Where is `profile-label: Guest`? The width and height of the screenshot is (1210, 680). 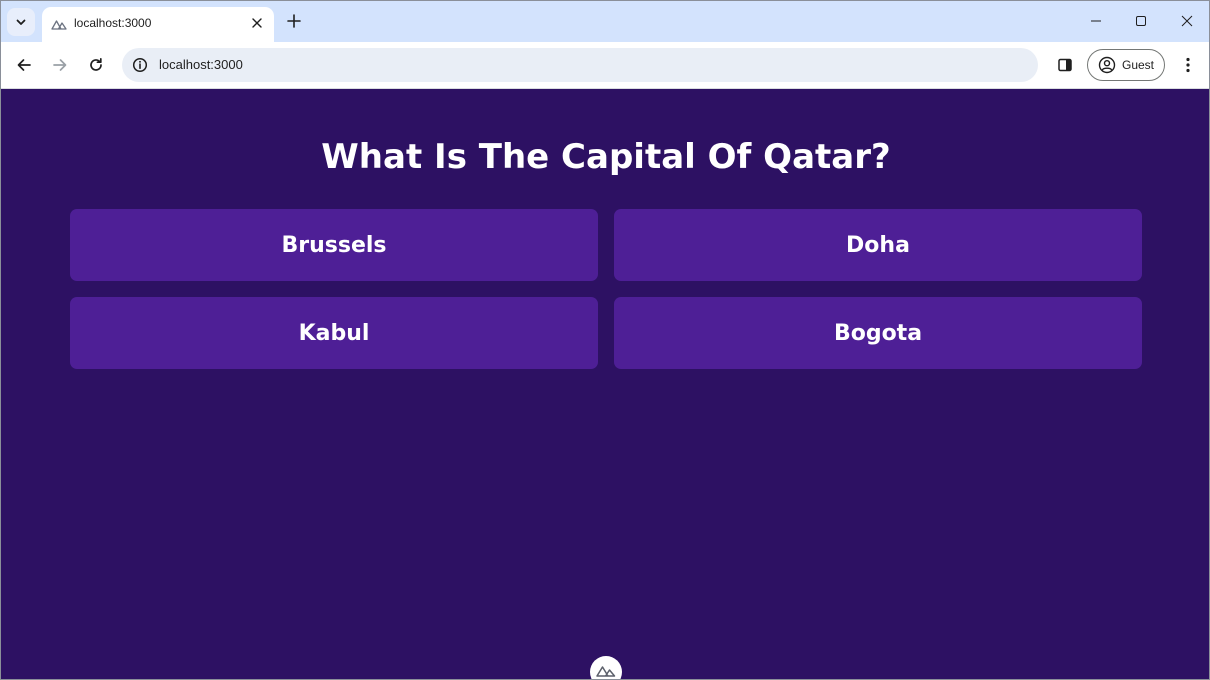 profile-label: Guest is located at coordinates (1138, 65).